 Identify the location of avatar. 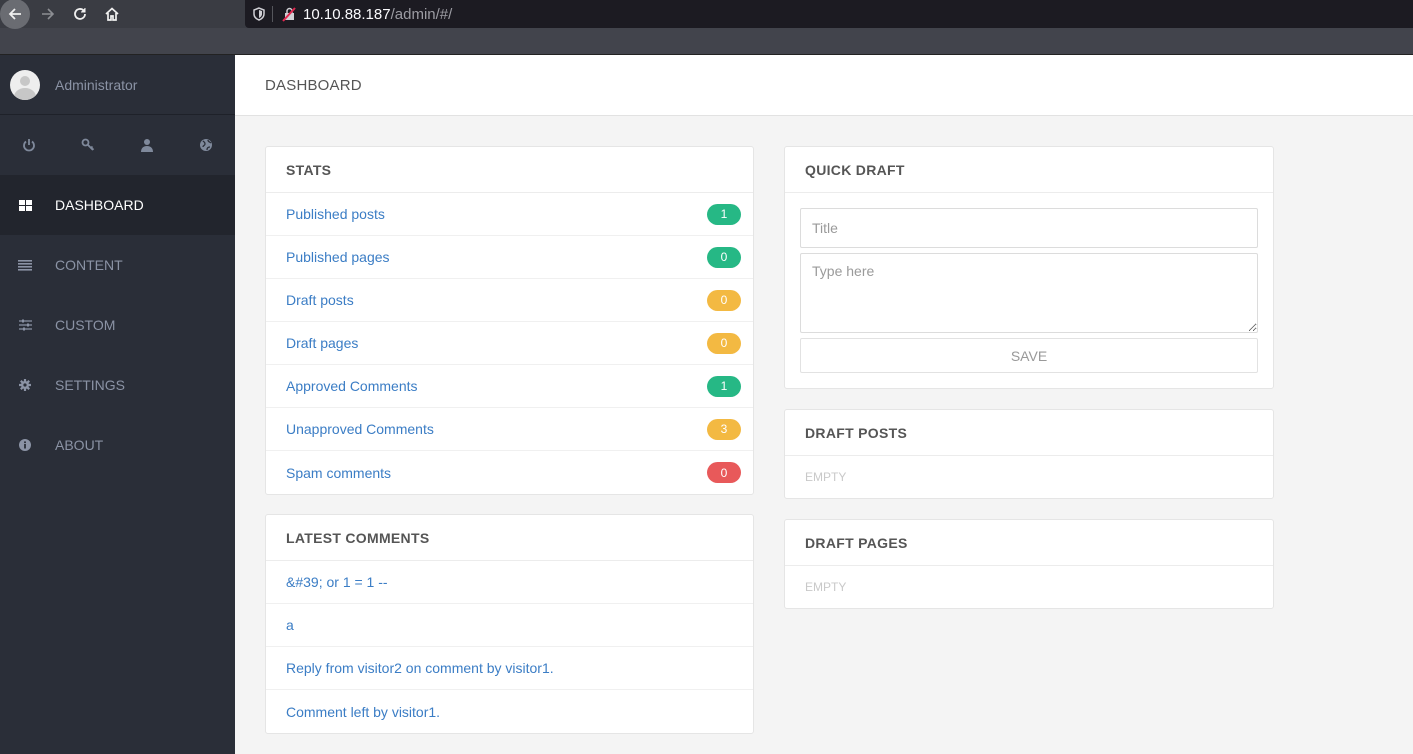
(25, 84).